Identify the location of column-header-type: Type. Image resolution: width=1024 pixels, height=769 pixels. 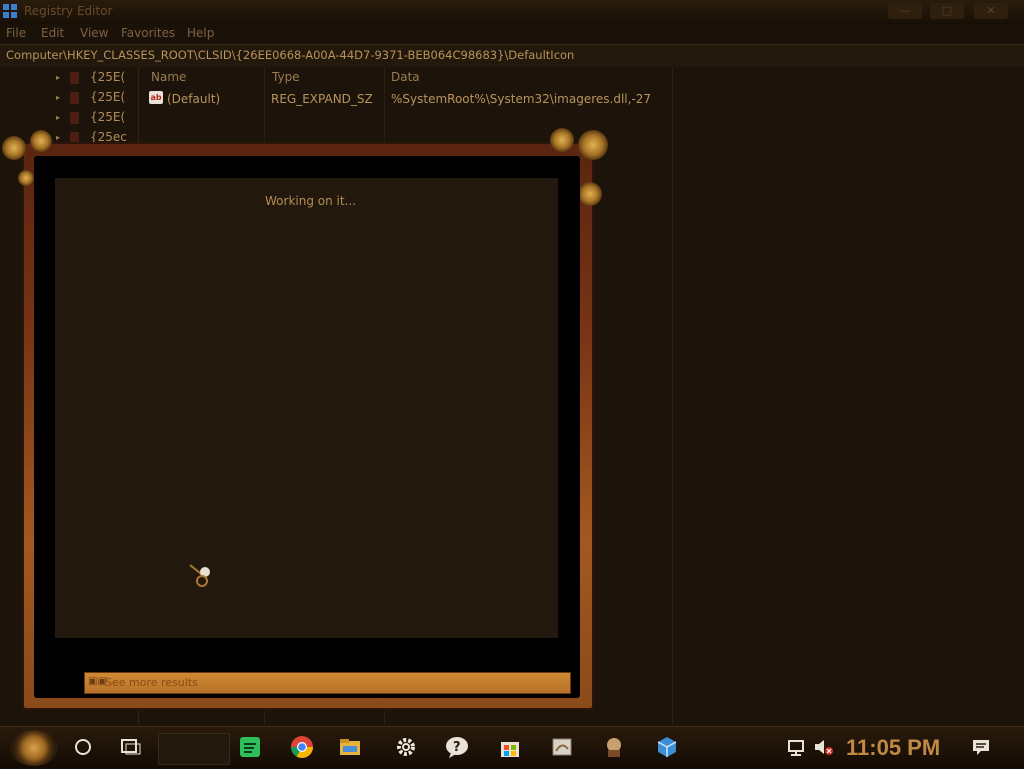
(286, 79).